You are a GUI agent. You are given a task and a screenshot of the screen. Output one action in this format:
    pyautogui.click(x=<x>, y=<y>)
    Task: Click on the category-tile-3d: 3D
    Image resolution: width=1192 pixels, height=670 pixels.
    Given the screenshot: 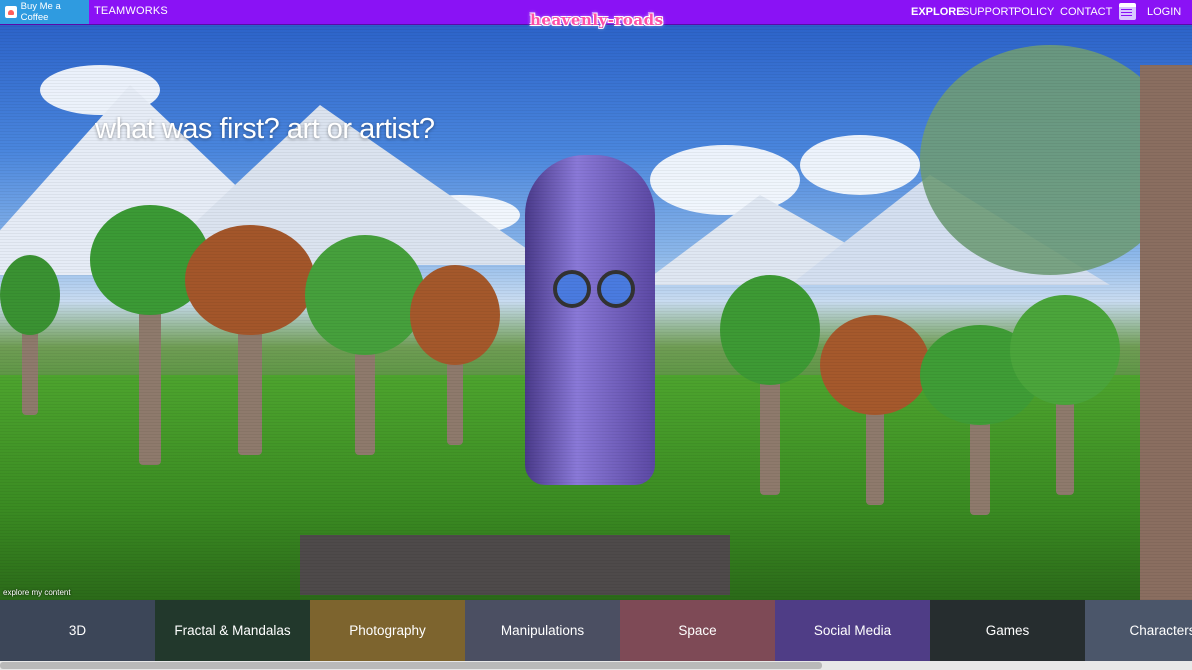 What is the action you would take?
    pyautogui.click(x=77, y=630)
    